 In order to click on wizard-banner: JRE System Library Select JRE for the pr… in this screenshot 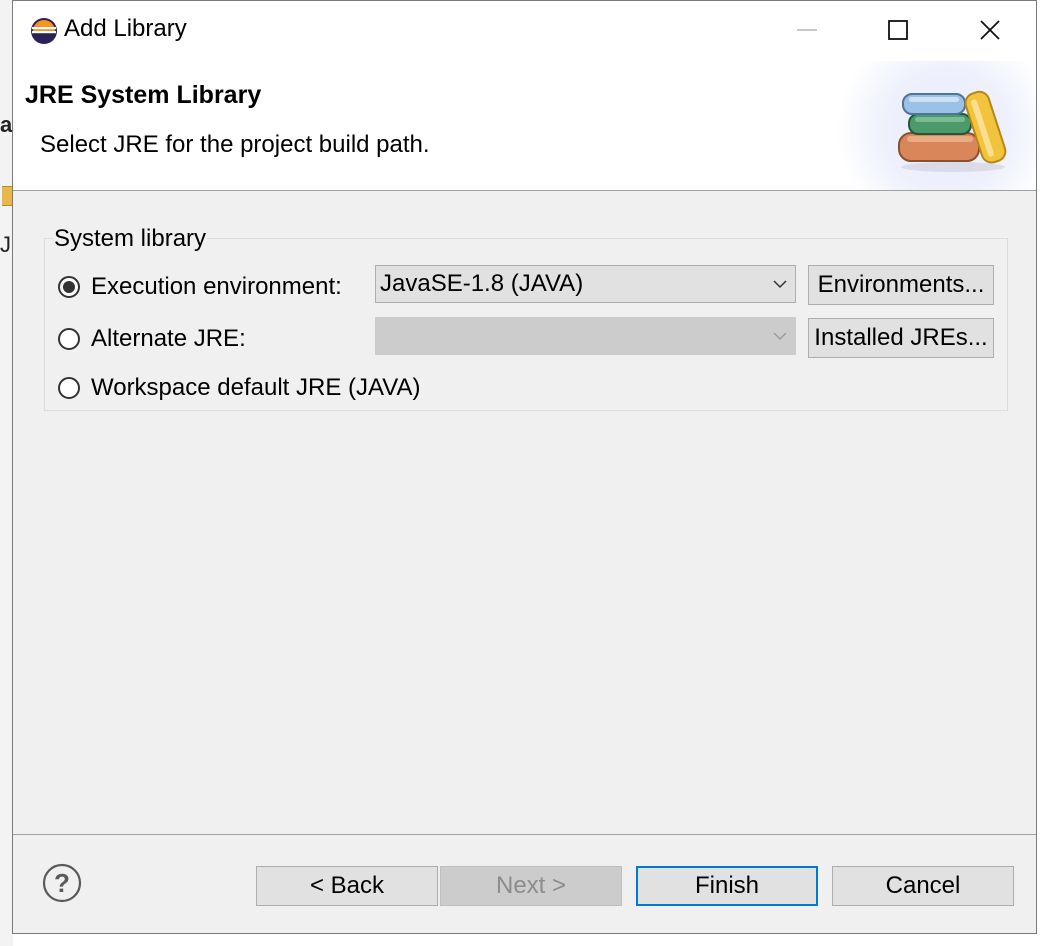, I will do `click(524, 126)`.